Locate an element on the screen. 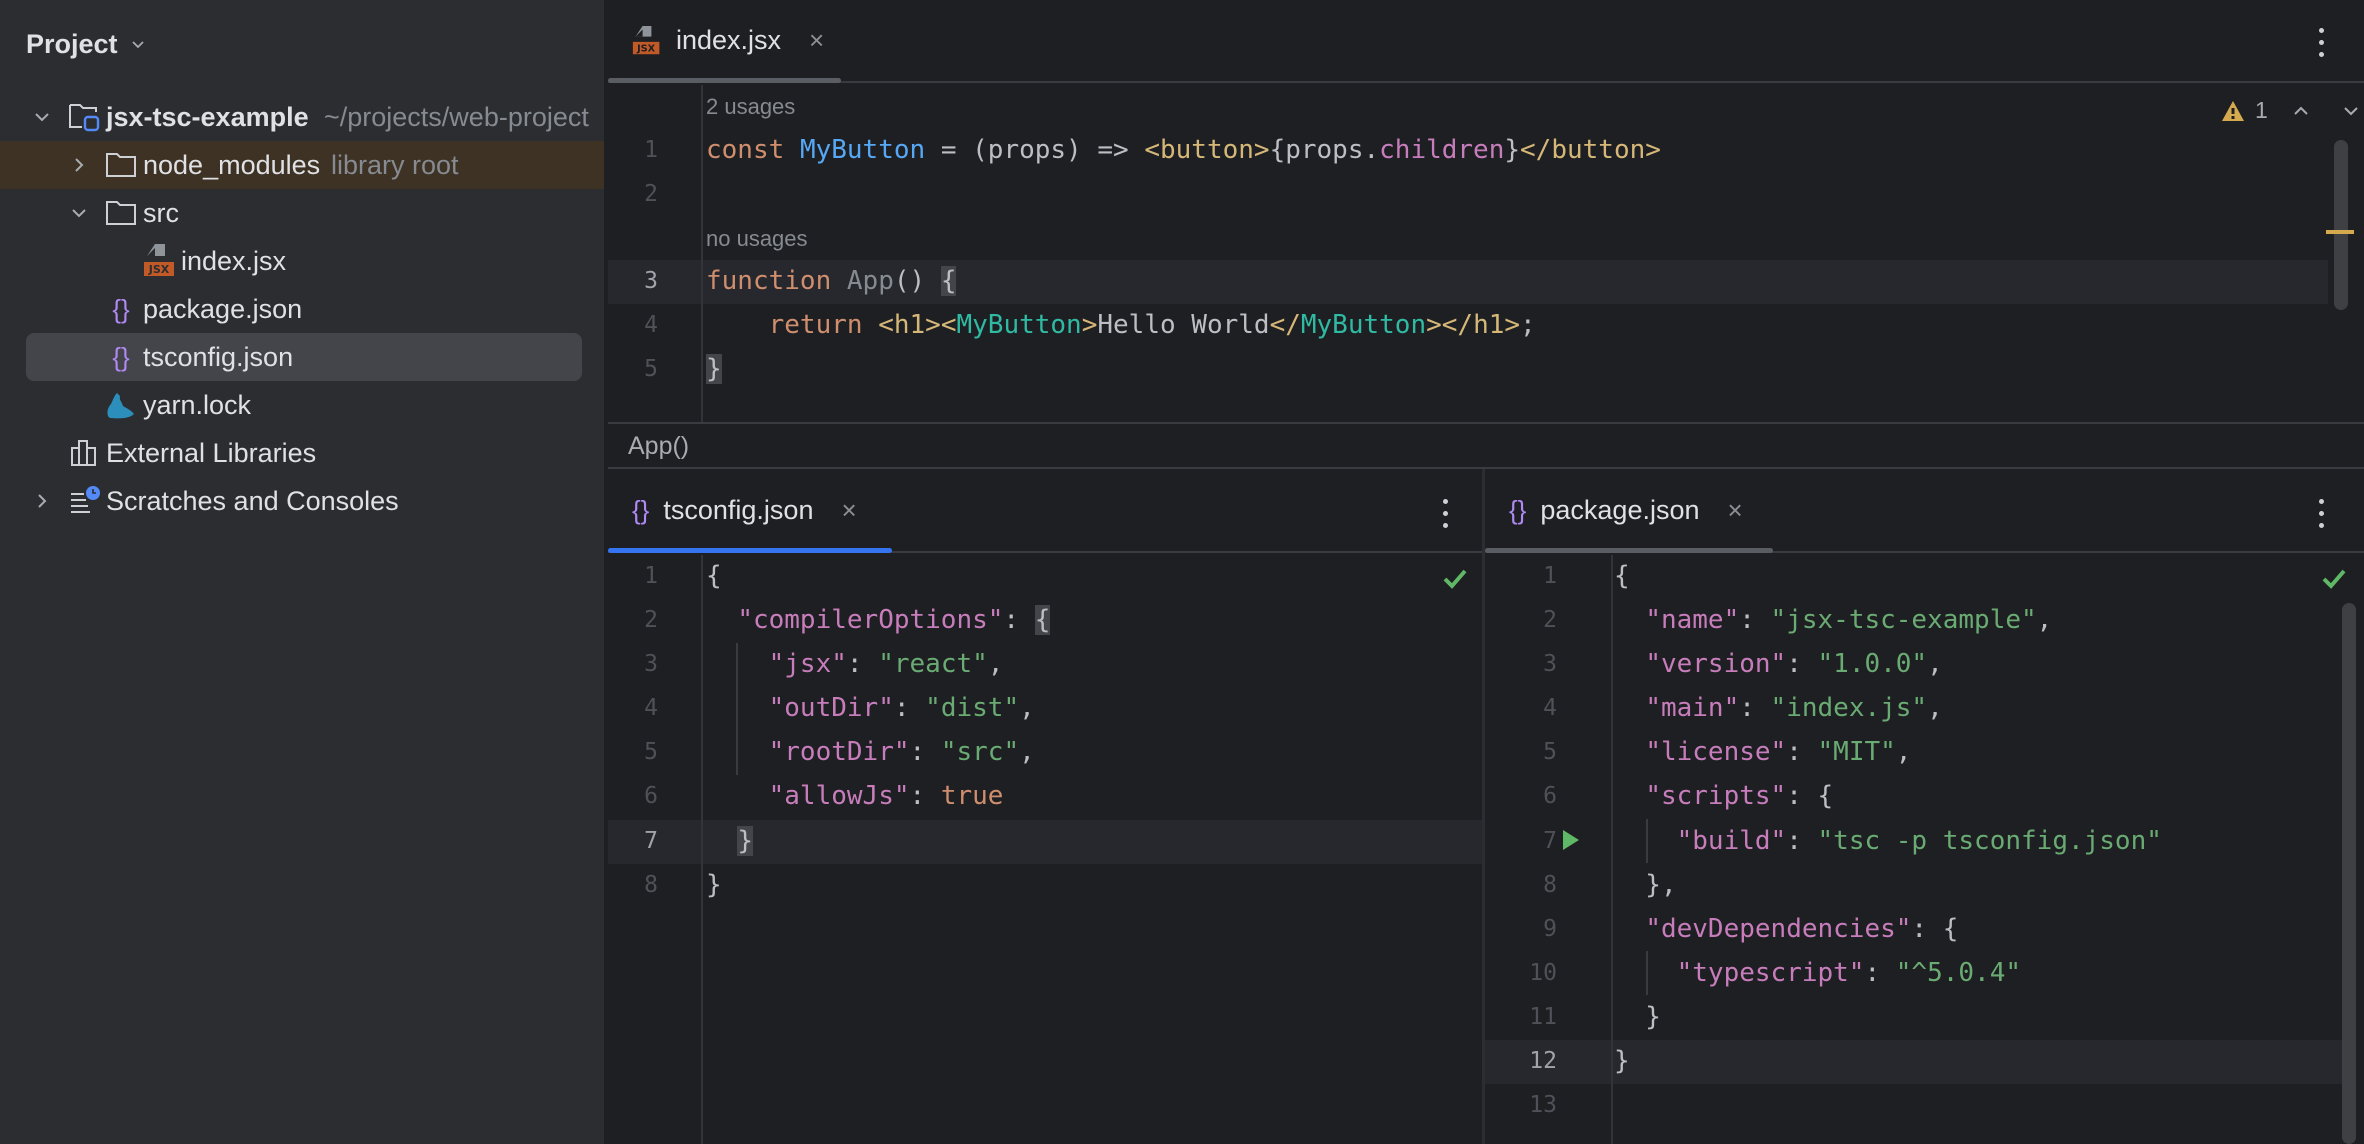  tree-item-src: src is located at coordinates (302, 213).